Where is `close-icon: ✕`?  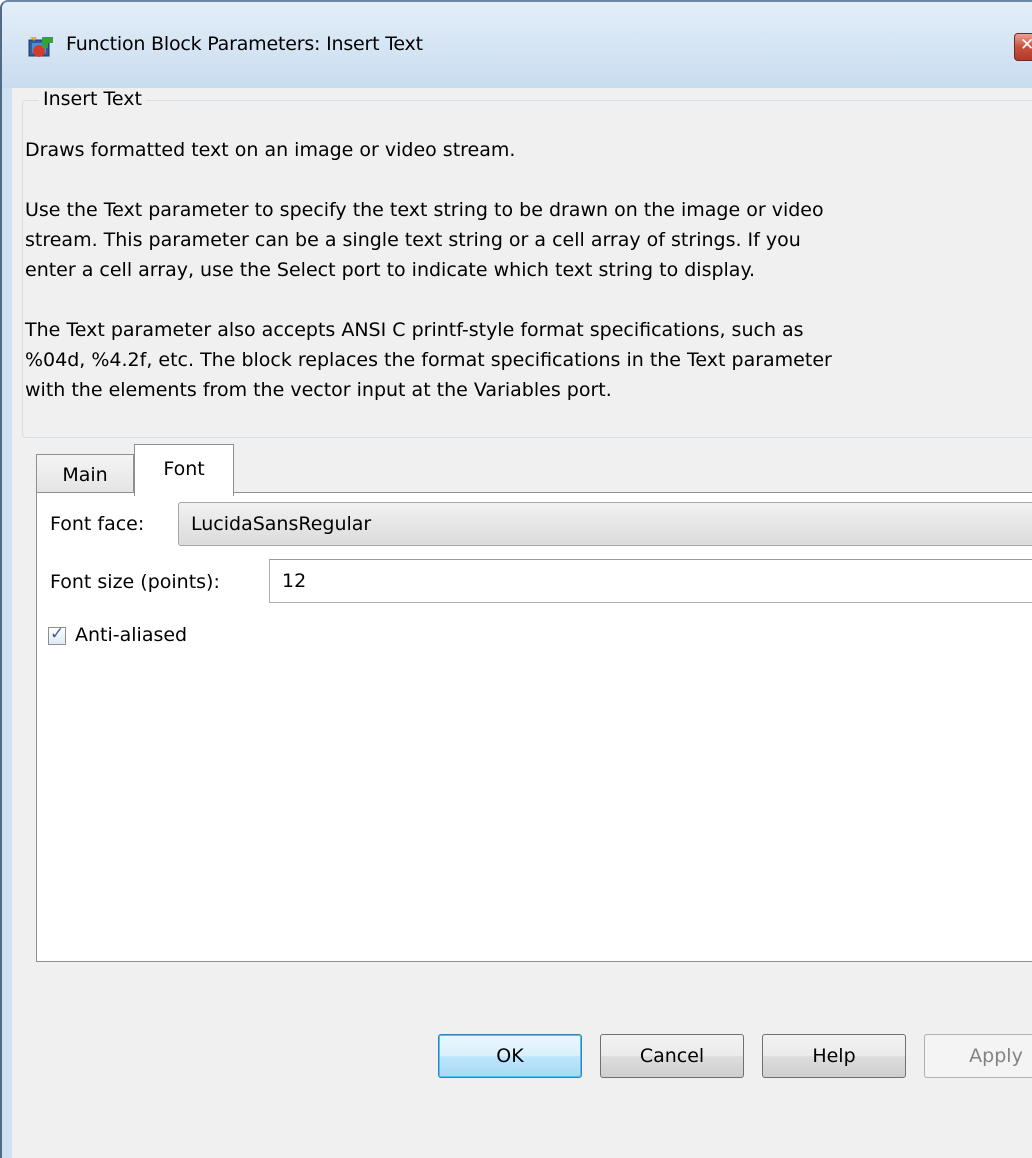
close-icon: ✕ is located at coordinates (1026, 45).